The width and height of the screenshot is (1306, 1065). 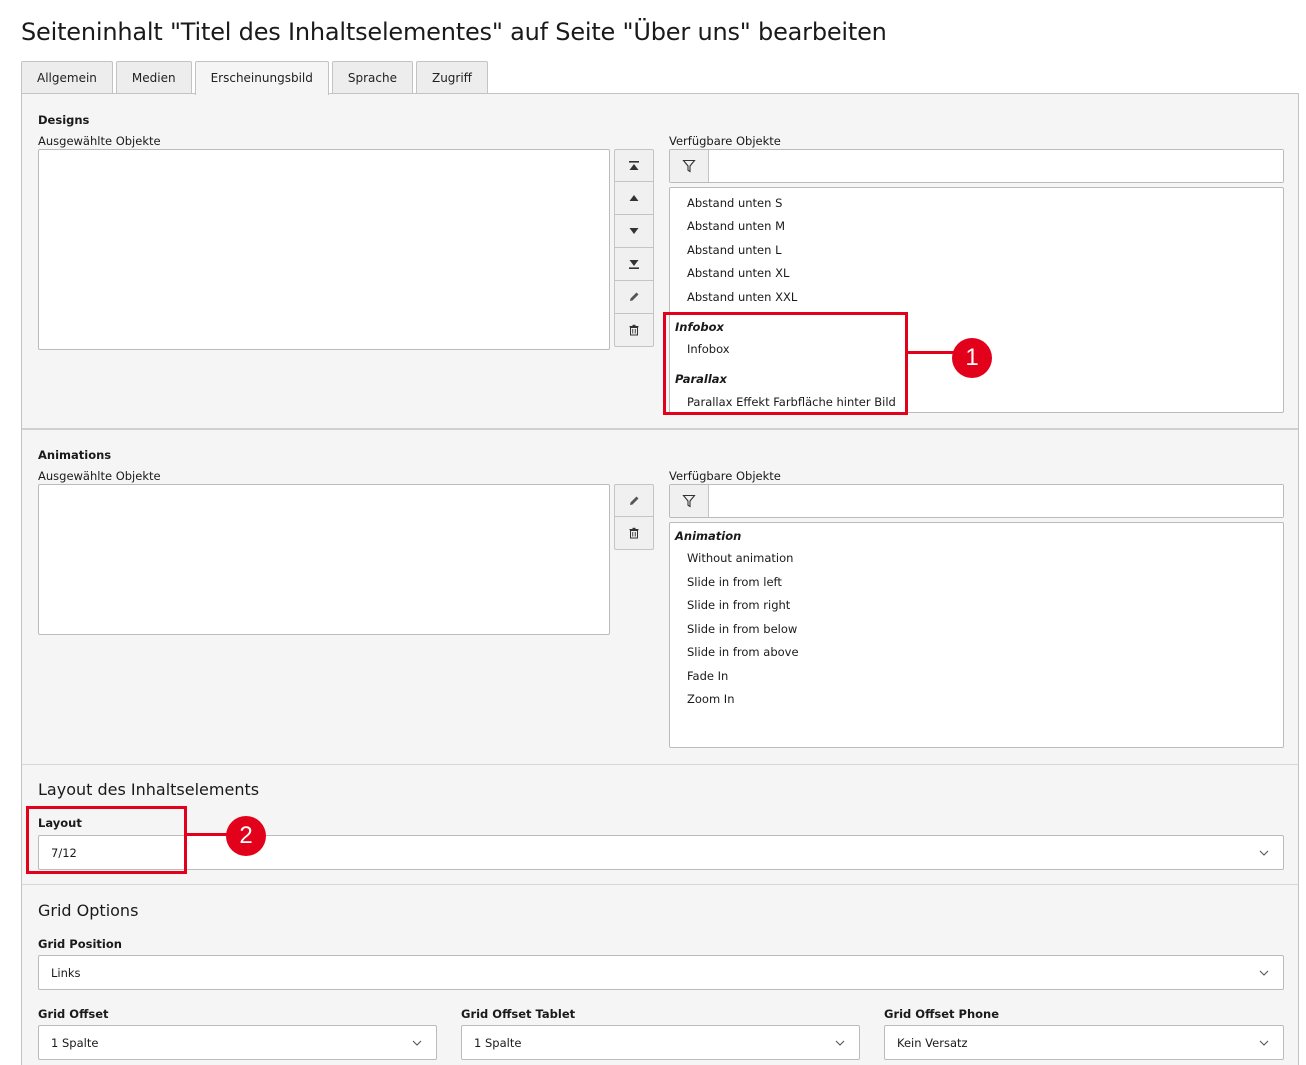 What do you see at coordinates (742, 297) in the screenshot?
I see `list-item: Abstand unten XXL` at bounding box center [742, 297].